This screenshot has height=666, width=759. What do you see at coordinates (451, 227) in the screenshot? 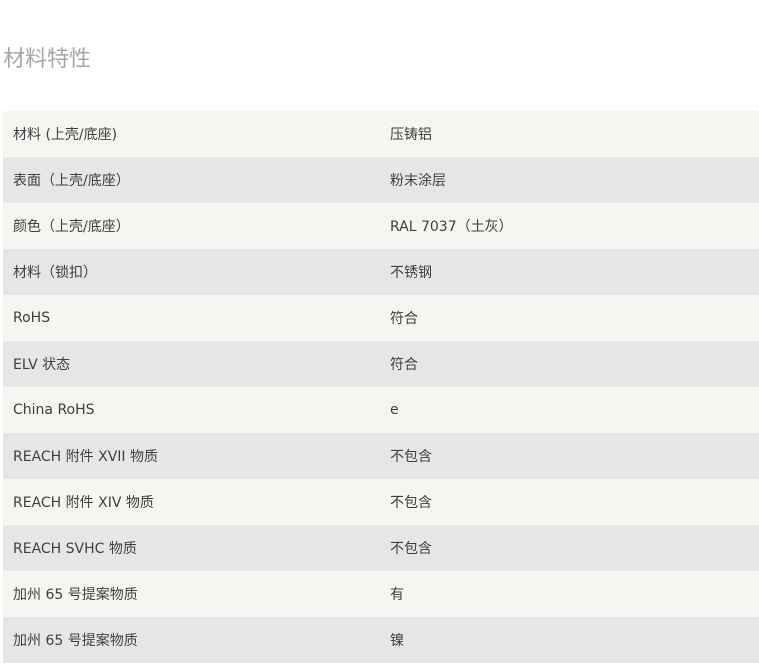
I see `property-value: RAL 7037（土灰）` at bounding box center [451, 227].